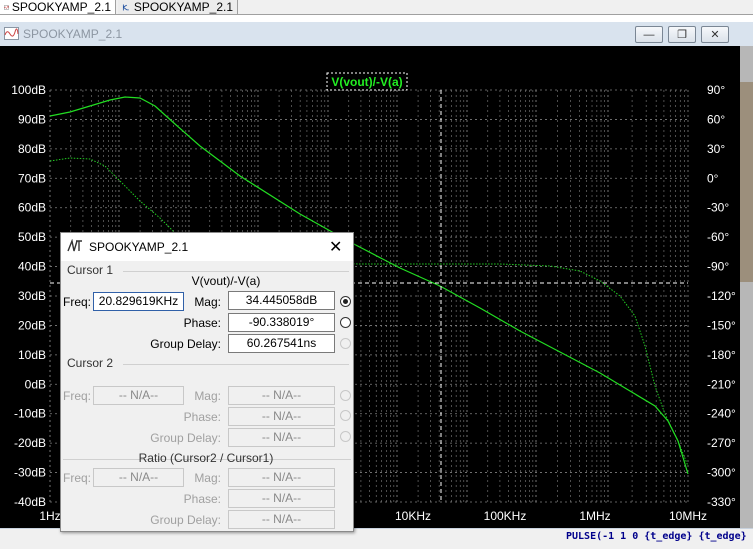 This screenshot has width=753, height=549. What do you see at coordinates (49, 516) in the screenshot?
I see `x-tick-label: 1Hz` at bounding box center [49, 516].